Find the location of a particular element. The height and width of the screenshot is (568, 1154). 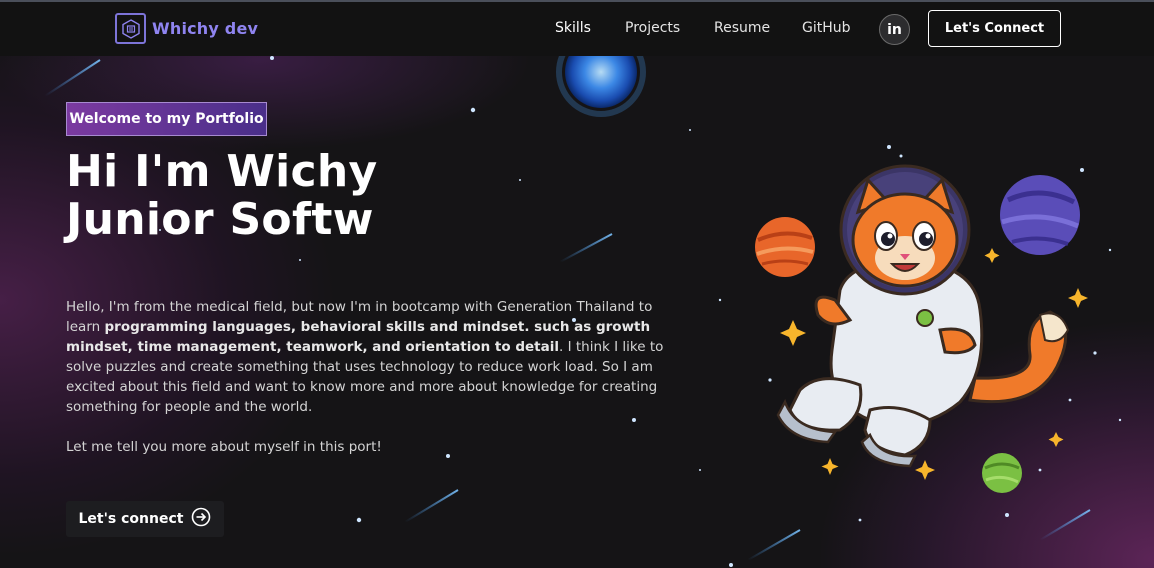

nav-links: Skills Projects Resume GitHub is located at coordinates (703, 30).